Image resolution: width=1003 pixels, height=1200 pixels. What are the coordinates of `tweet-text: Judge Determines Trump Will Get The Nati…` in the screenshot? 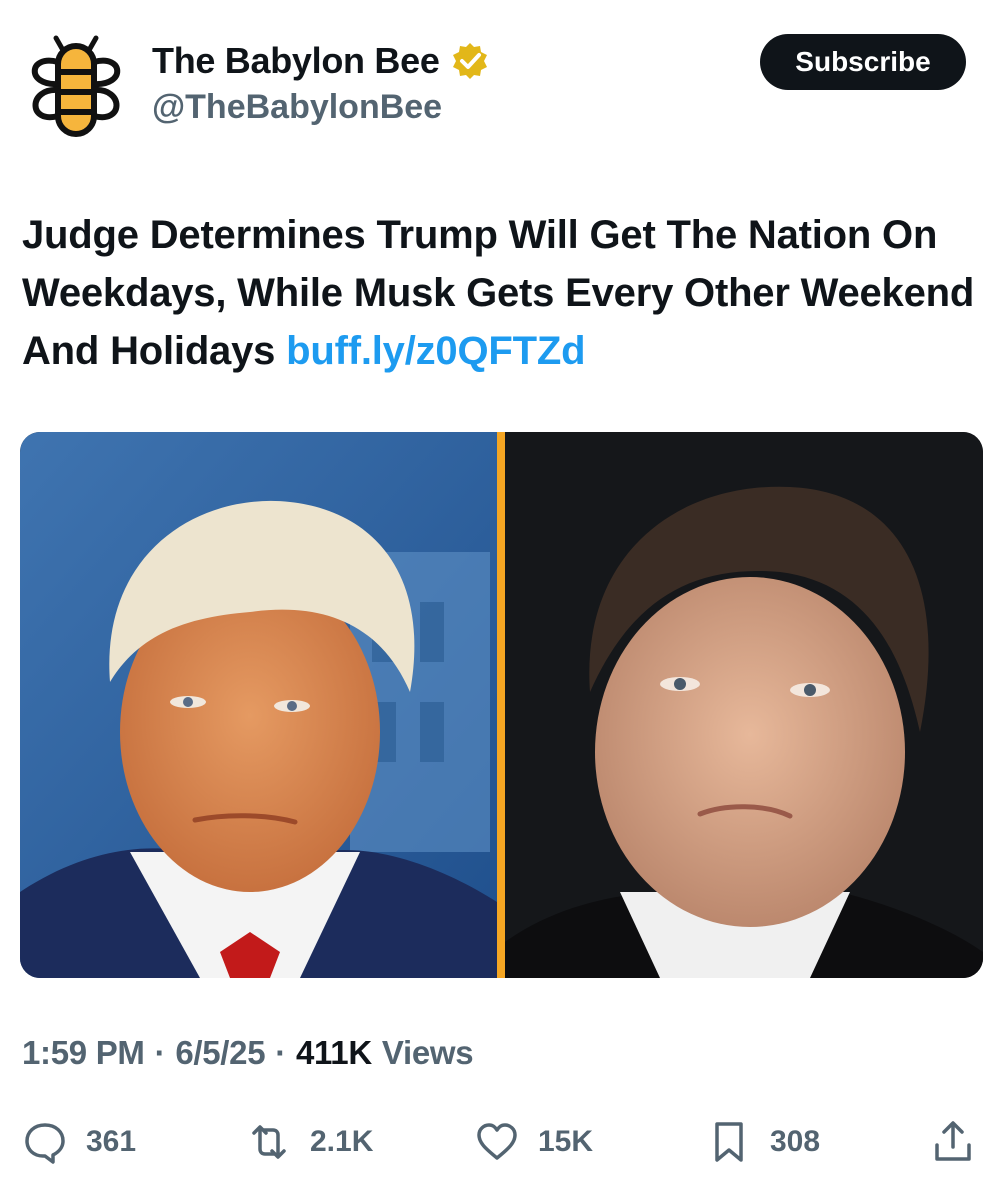 It's located at (502, 293).